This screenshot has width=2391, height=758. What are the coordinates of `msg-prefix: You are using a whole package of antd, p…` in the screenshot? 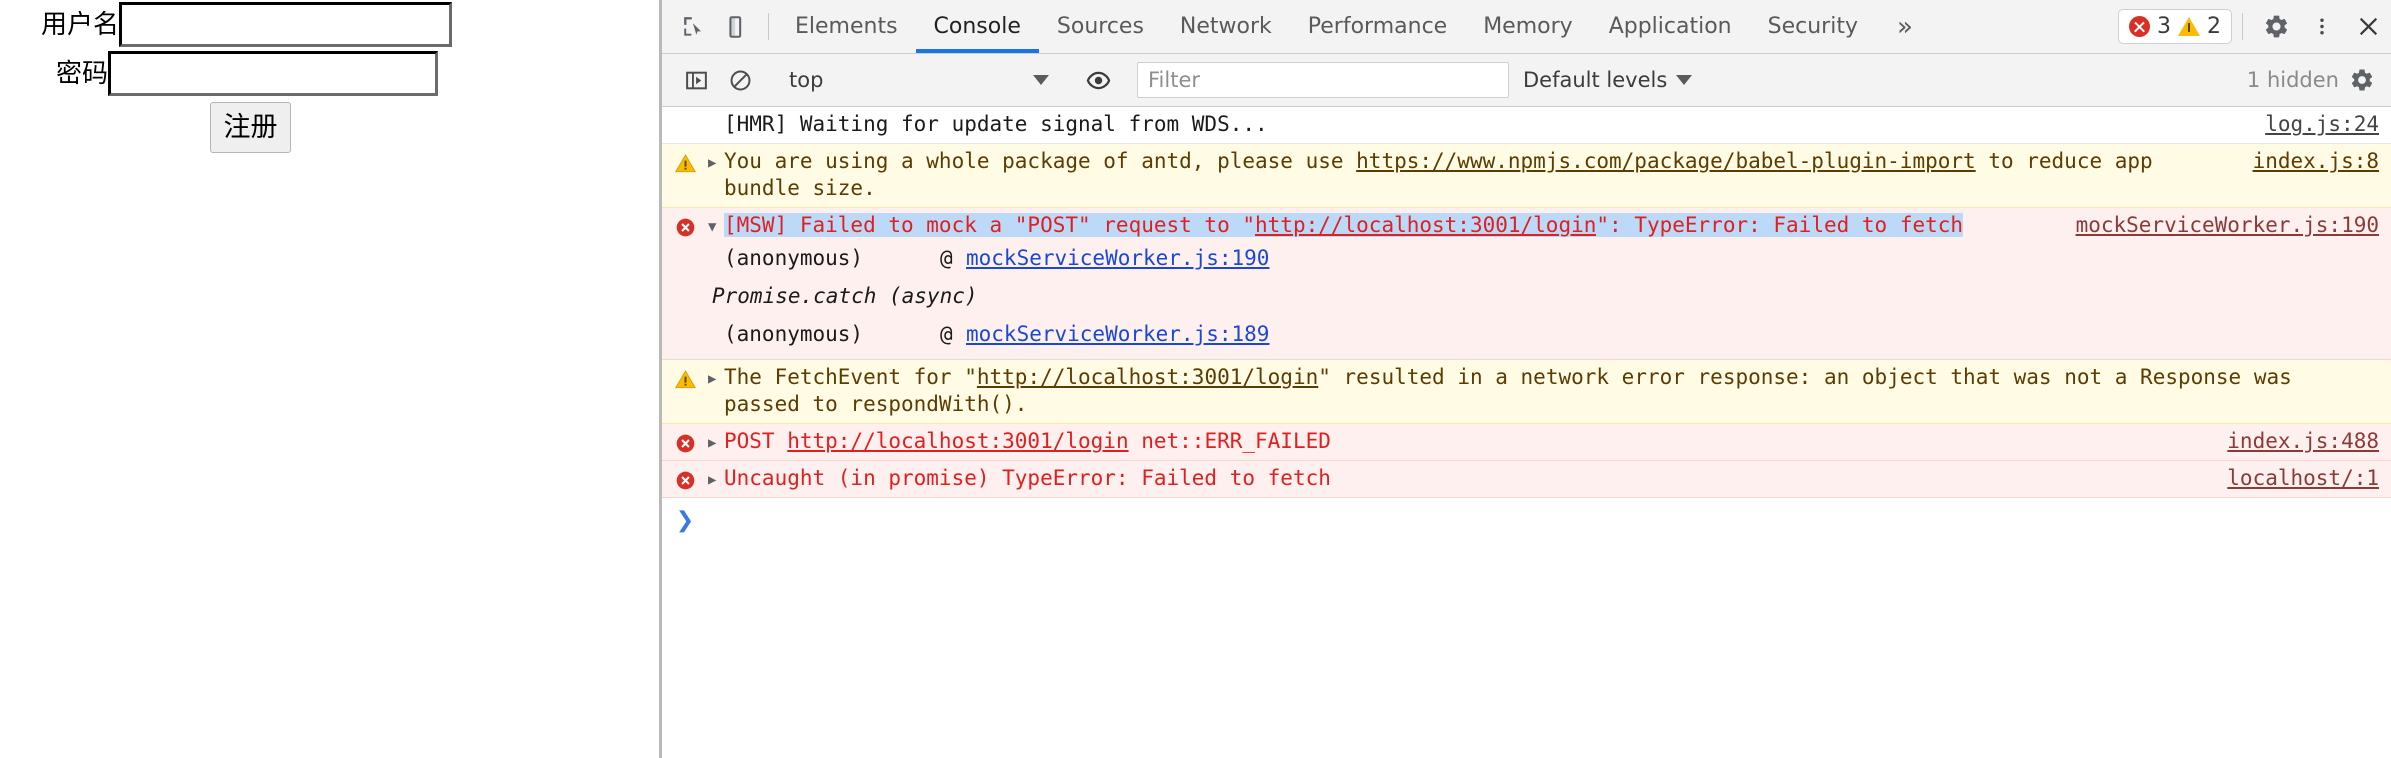 It's located at (1040, 161).